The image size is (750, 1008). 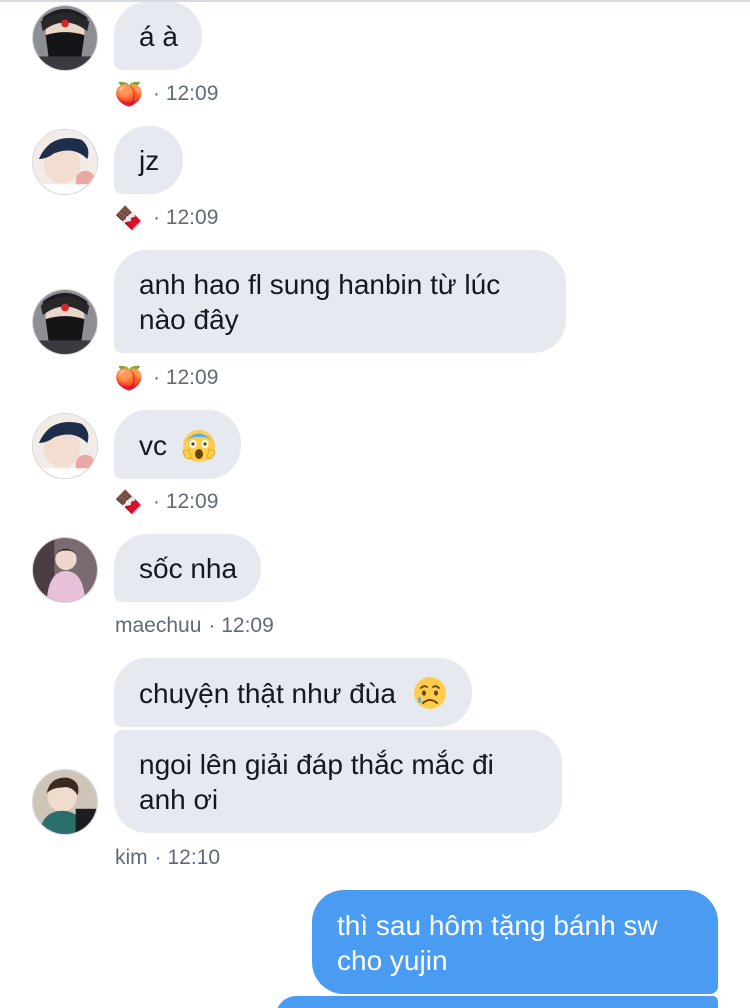 I want to click on message-text: sốc nha, so click(x=188, y=568).